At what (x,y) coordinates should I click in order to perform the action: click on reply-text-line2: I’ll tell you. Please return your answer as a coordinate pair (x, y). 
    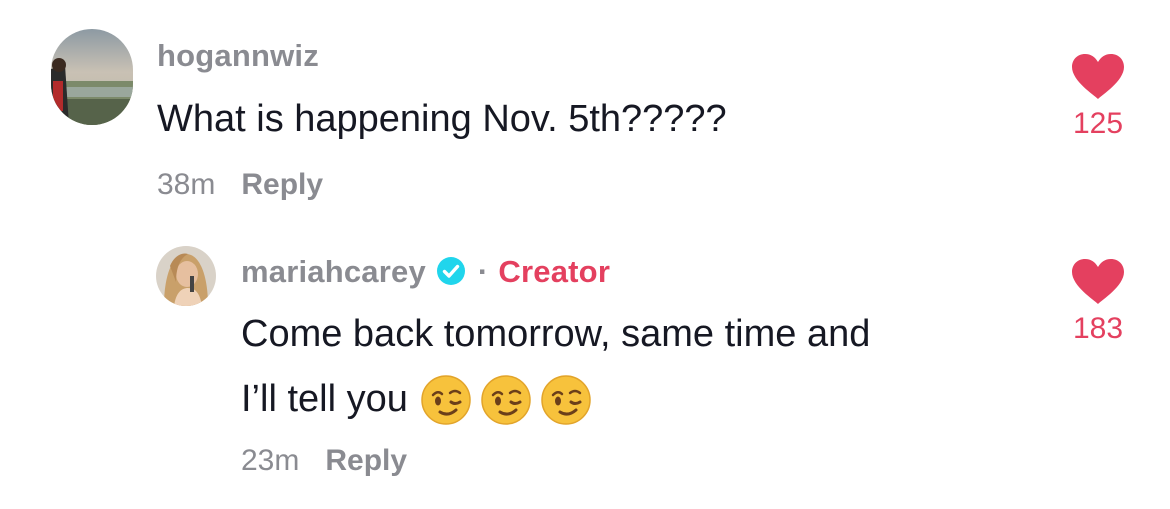
    Looking at the image, I should click on (324, 399).